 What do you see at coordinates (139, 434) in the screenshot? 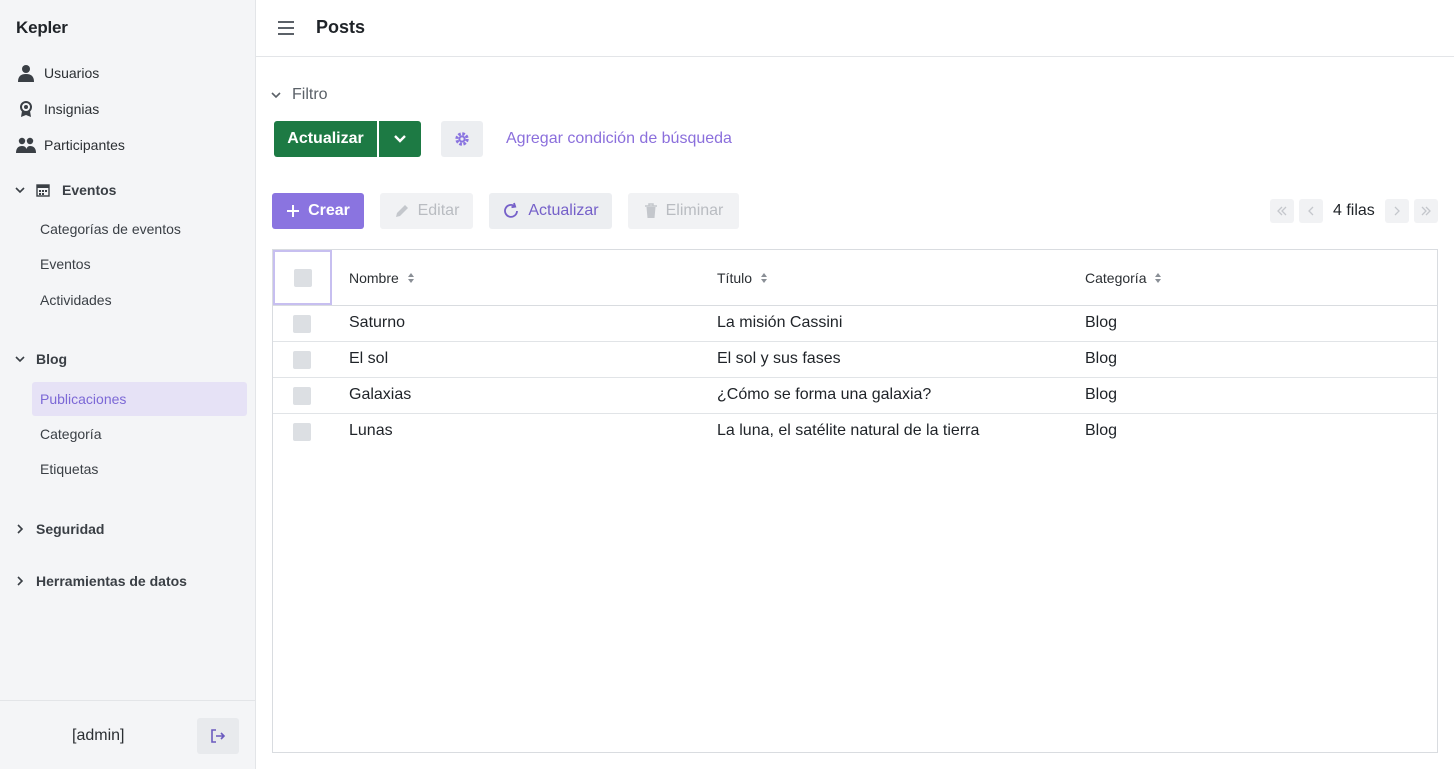
I see `sidebar-item-categoria: Categoría` at bounding box center [139, 434].